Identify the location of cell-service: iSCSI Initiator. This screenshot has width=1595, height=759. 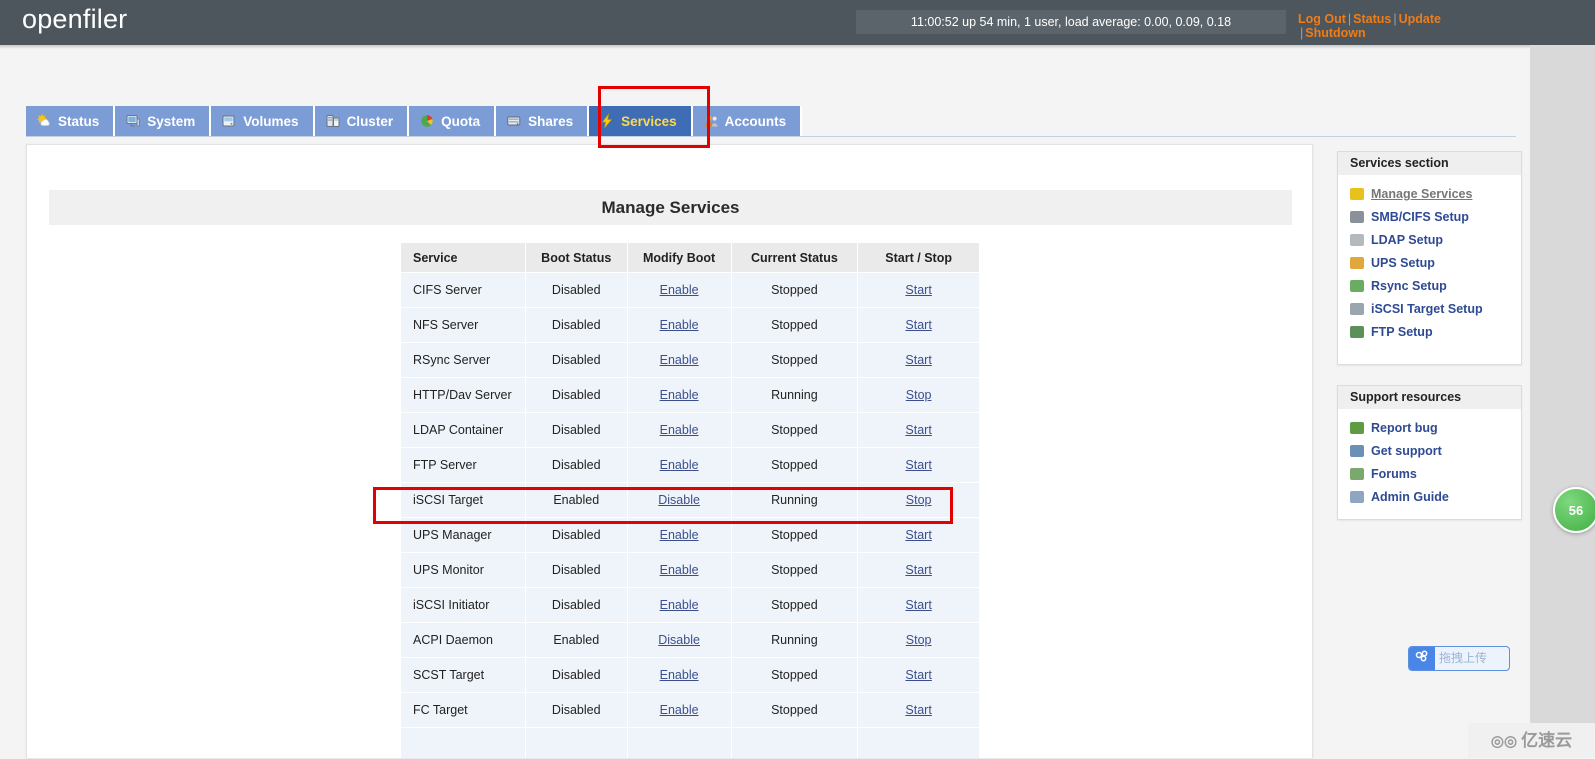
(463, 605).